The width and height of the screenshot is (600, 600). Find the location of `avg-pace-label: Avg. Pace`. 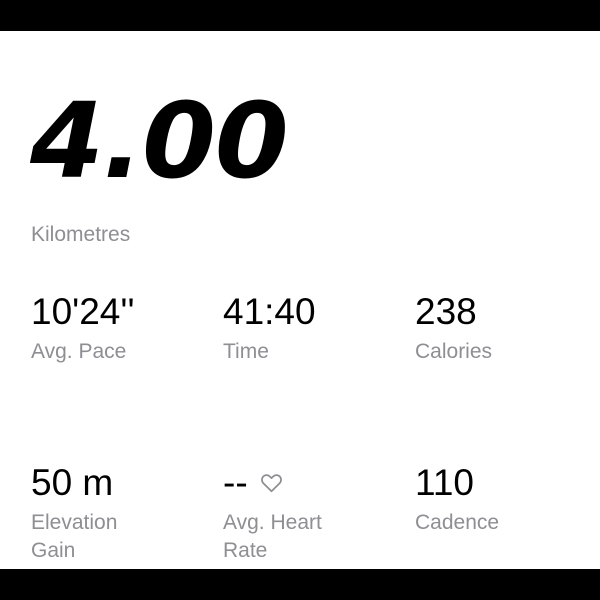

avg-pace-label: Avg. Pace is located at coordinates (79, 351).